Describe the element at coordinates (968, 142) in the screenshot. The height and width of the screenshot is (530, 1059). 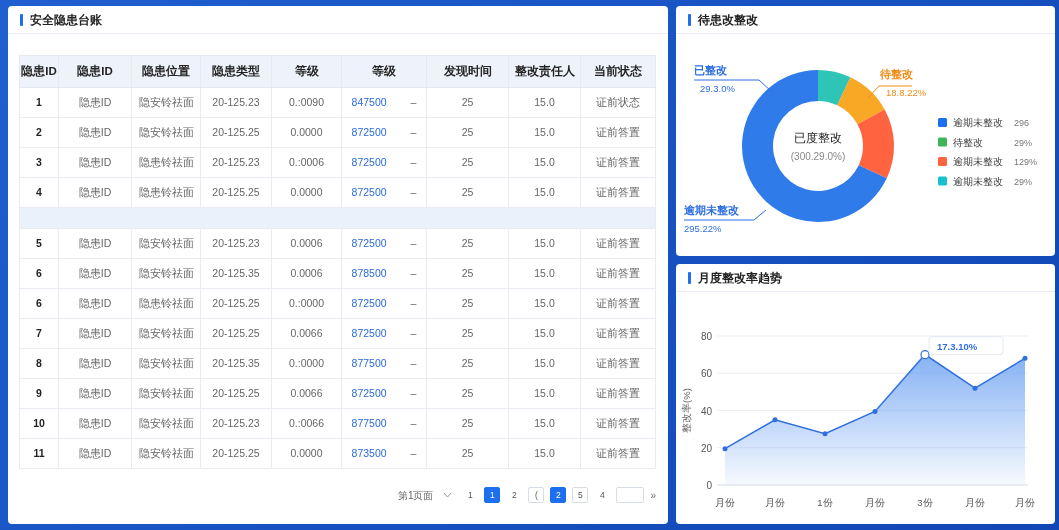
I see `legend-label: 待整改` at that location.